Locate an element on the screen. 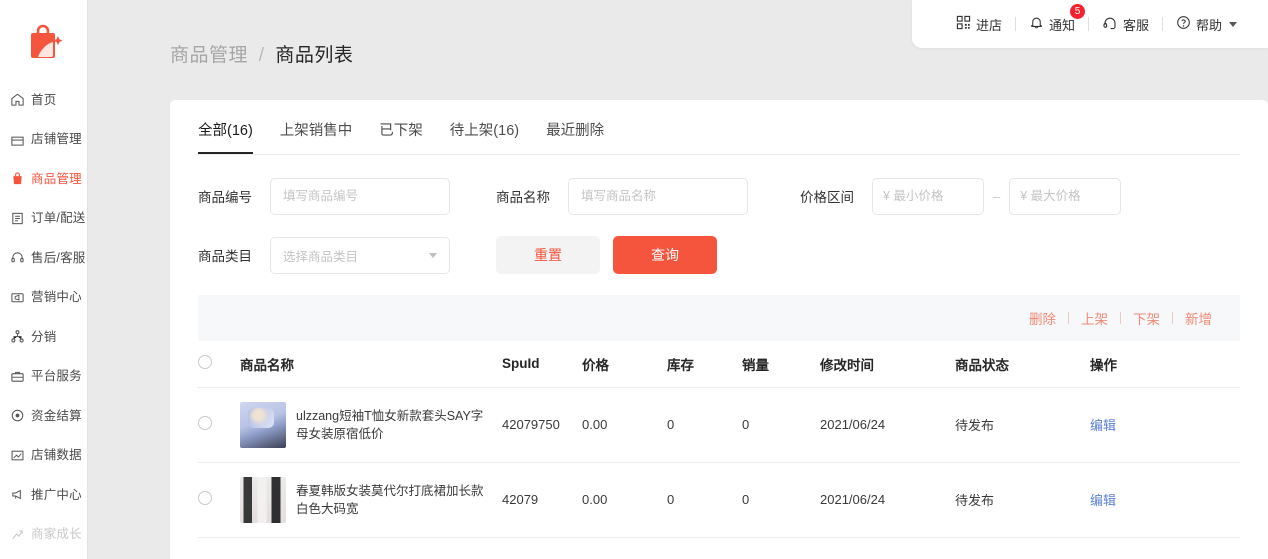 The width and height of the screenshot is (1268, 559). sidebar-item-merchant-growth: 商家成长 is located at coordinates (43, 535).